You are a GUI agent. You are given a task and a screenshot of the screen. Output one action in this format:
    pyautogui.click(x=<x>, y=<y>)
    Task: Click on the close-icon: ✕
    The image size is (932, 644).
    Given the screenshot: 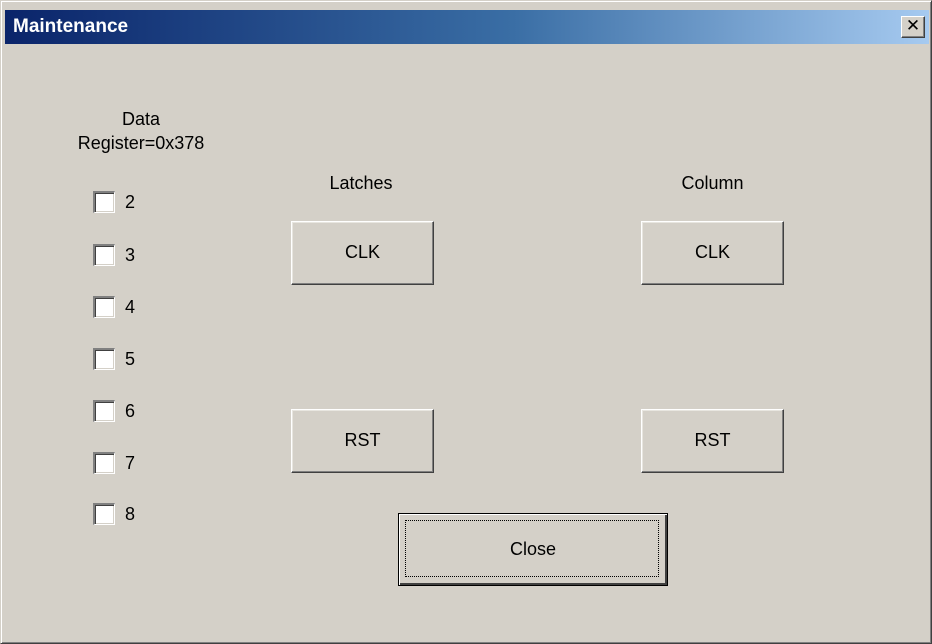 What is the action you would take?
    pyautogui.click(x=913, y=27)
    